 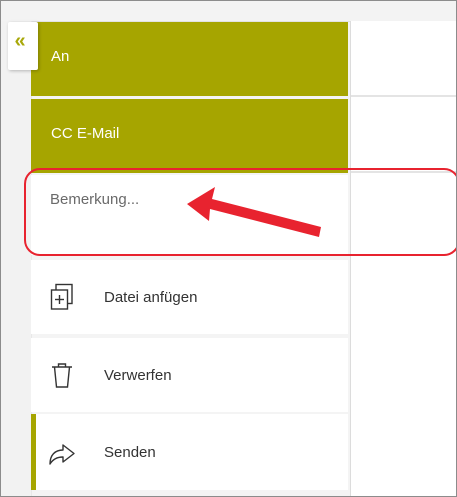 I want to click on left-gutter, so click(x=16, y=258).